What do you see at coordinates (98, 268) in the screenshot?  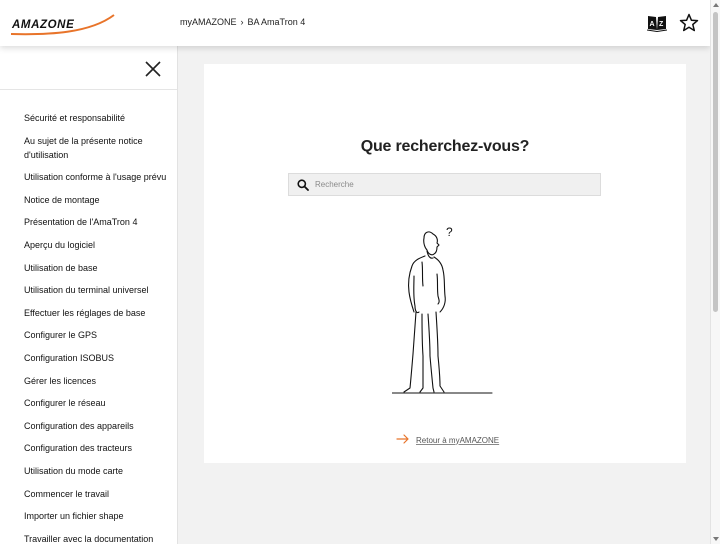 I see `sidebar-item-utilisation-base: Utilisation de base` at bounding box center [98, 268].